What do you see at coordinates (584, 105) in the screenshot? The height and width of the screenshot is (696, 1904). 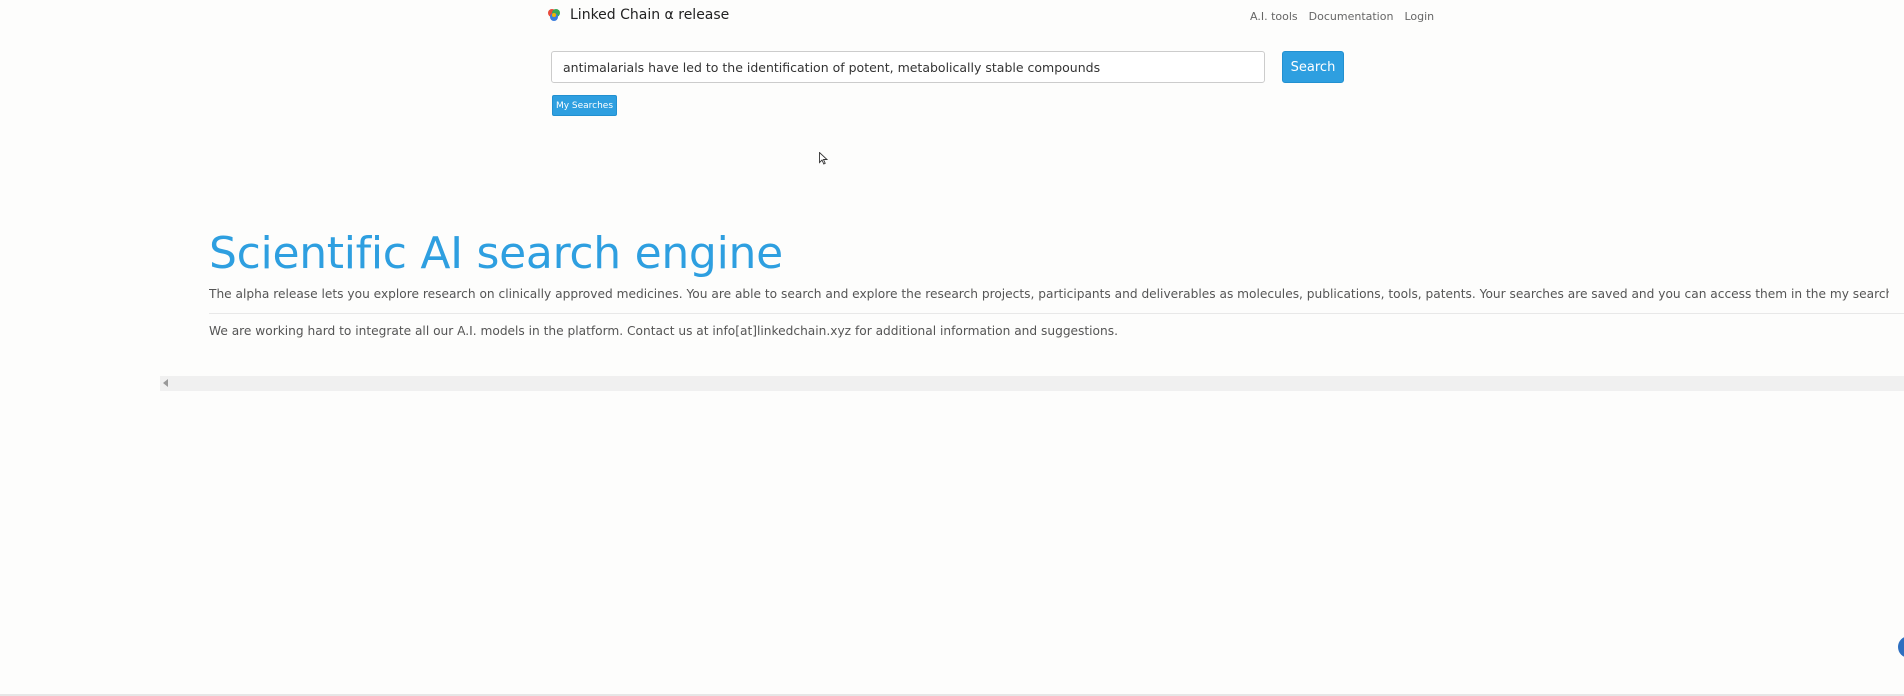 I see `my-searches-button: My Searches` at bounding box center [584, 105].